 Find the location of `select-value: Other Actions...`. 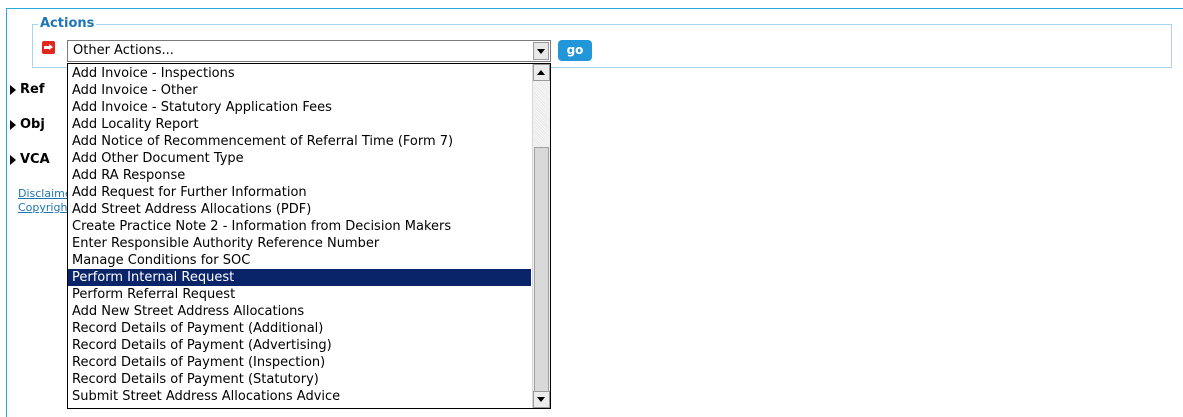

select-value: Other Actions... is located at coordinates (123, 50).